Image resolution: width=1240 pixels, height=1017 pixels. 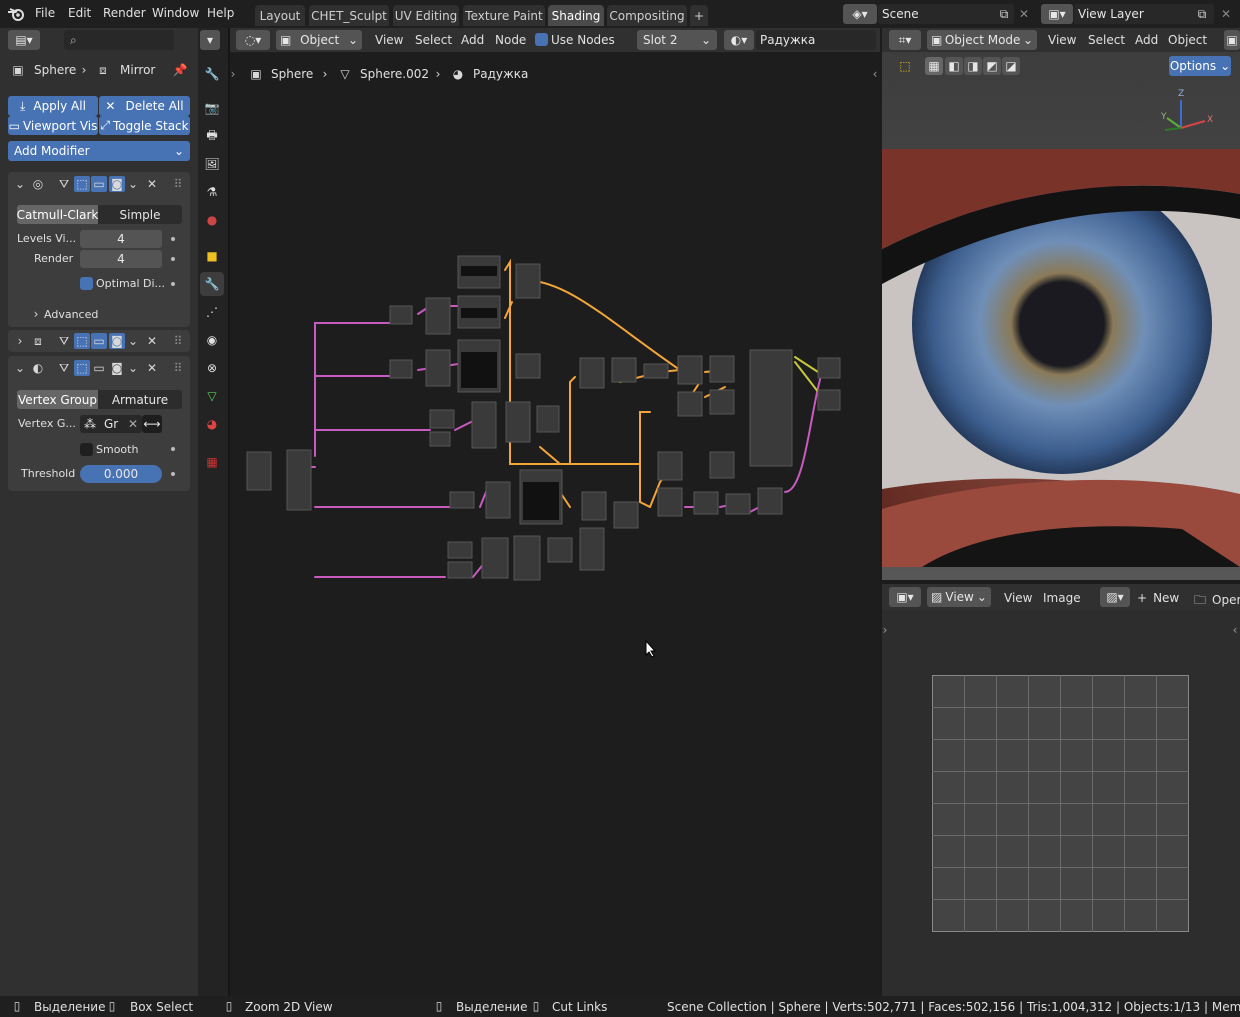 I want to click on use-nodes-checkbox, so click(x=541, y=39).